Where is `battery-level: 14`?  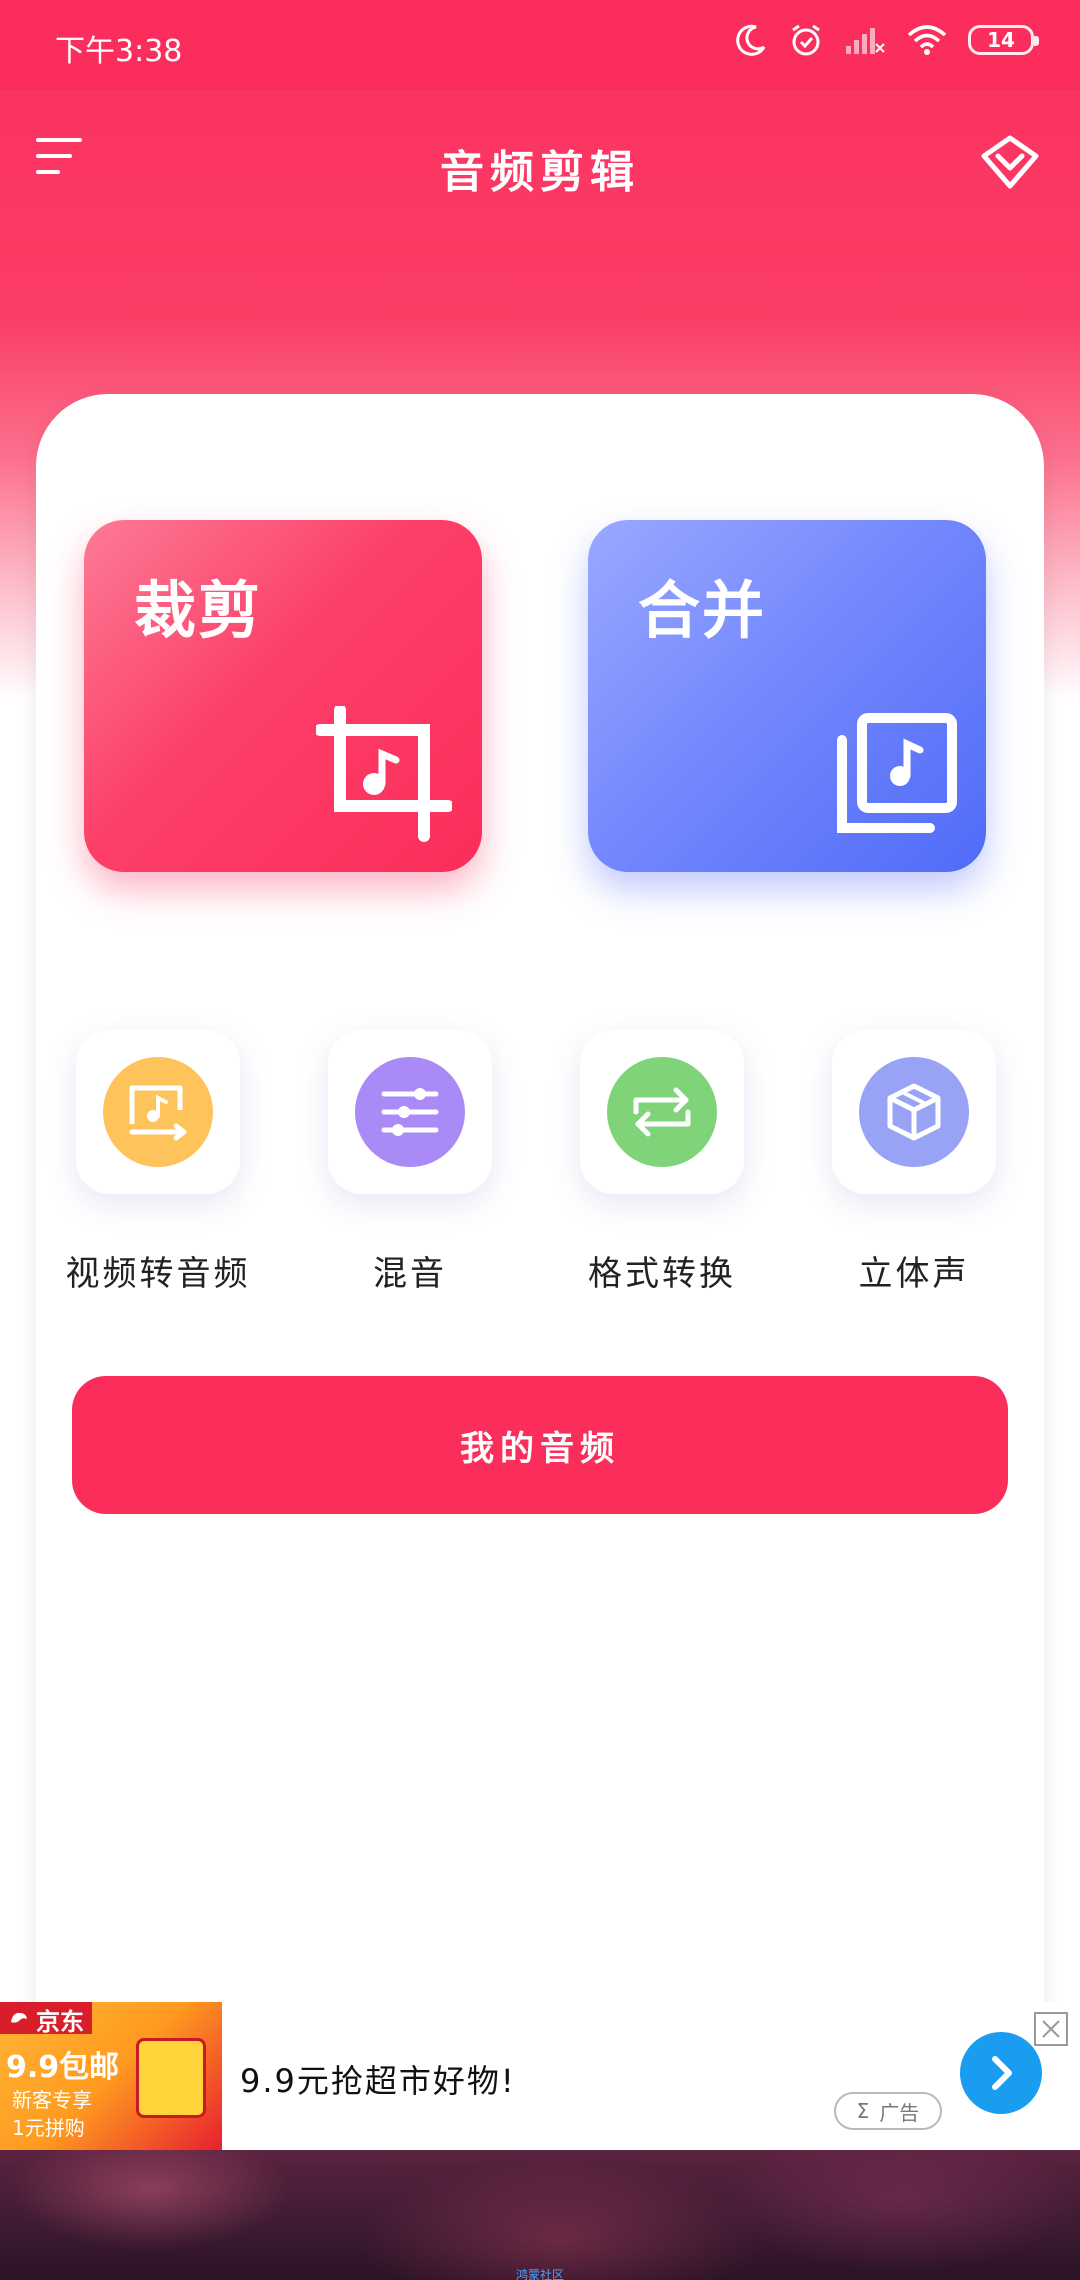
battery-level: 14 is located at coordinates (1001, 40).